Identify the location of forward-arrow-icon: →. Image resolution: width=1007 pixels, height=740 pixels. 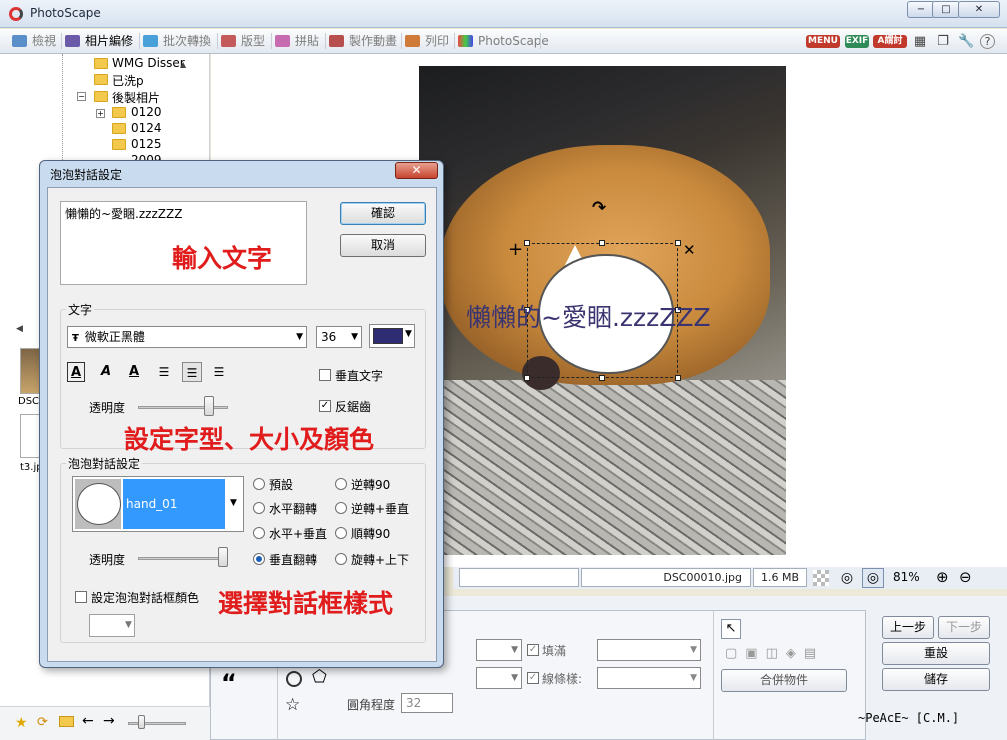
(109, 721).